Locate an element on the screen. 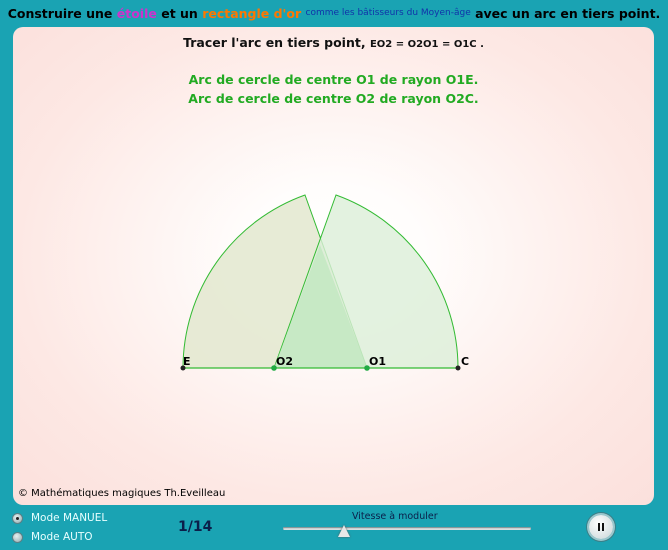 The height and width of the screenshot is (550, 668). mode-auto-option: Mode AUTO is located at coordinates (52, 537).